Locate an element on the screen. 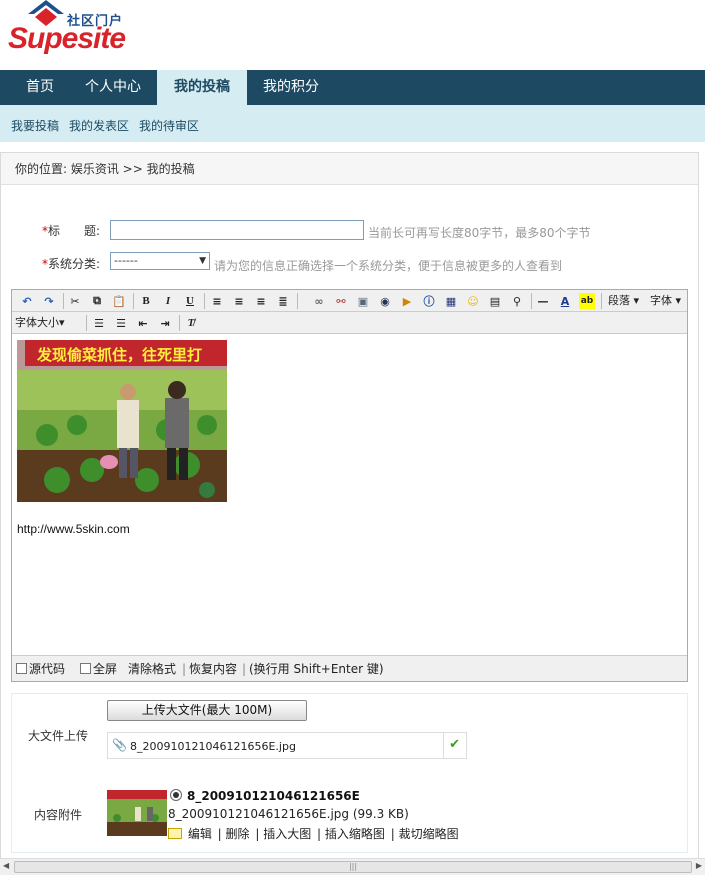 The height and width of the screenshot is (875, 705). page-break-icon: ▤ is located at coordinates (495, 301).